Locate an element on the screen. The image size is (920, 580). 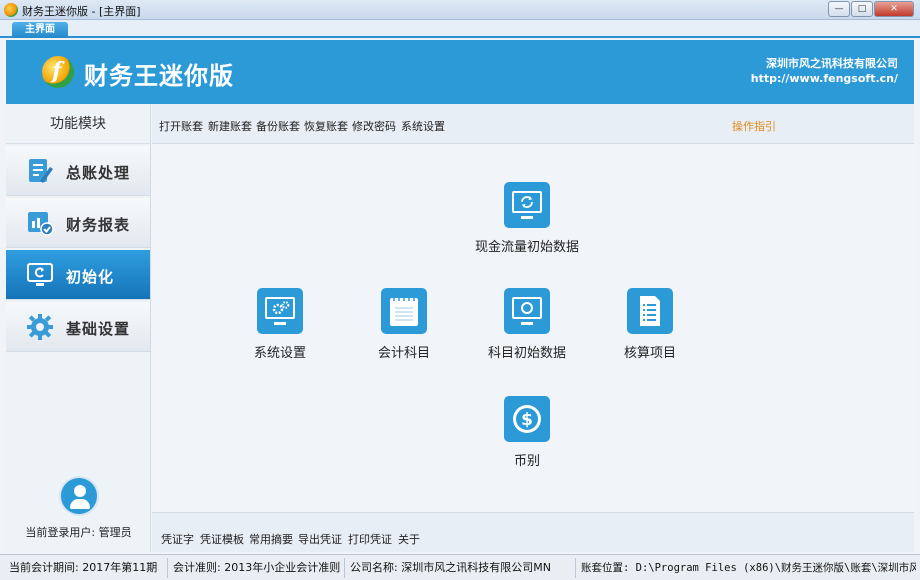
minimize-button: — is located at coordinates (839, 9).